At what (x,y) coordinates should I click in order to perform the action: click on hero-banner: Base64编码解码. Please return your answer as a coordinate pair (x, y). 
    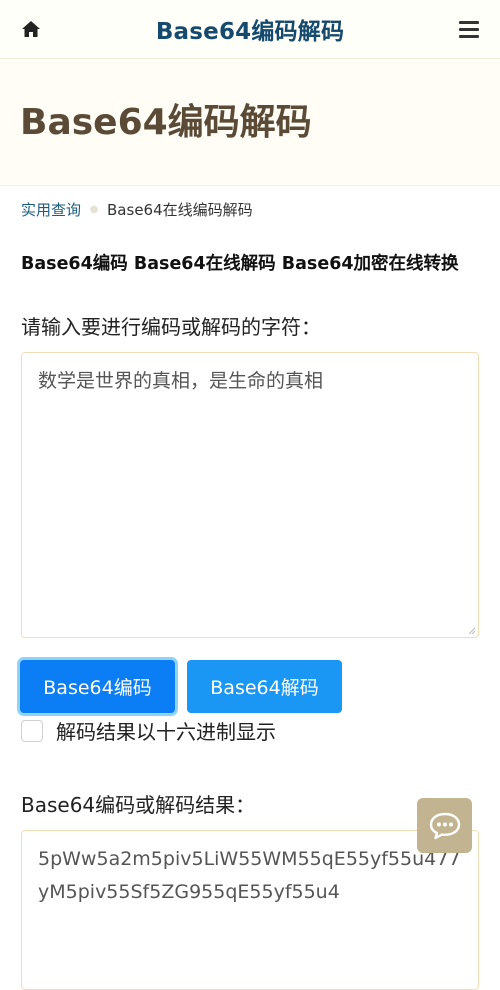
    Looking at the image, I should click on (250, 122).